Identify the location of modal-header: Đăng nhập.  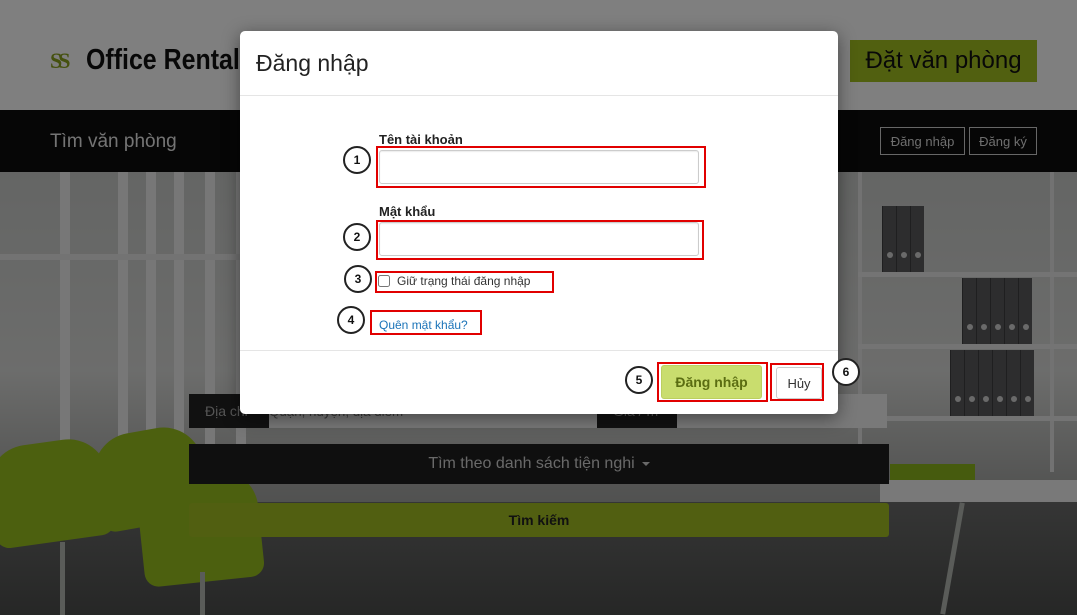
(539, 63).